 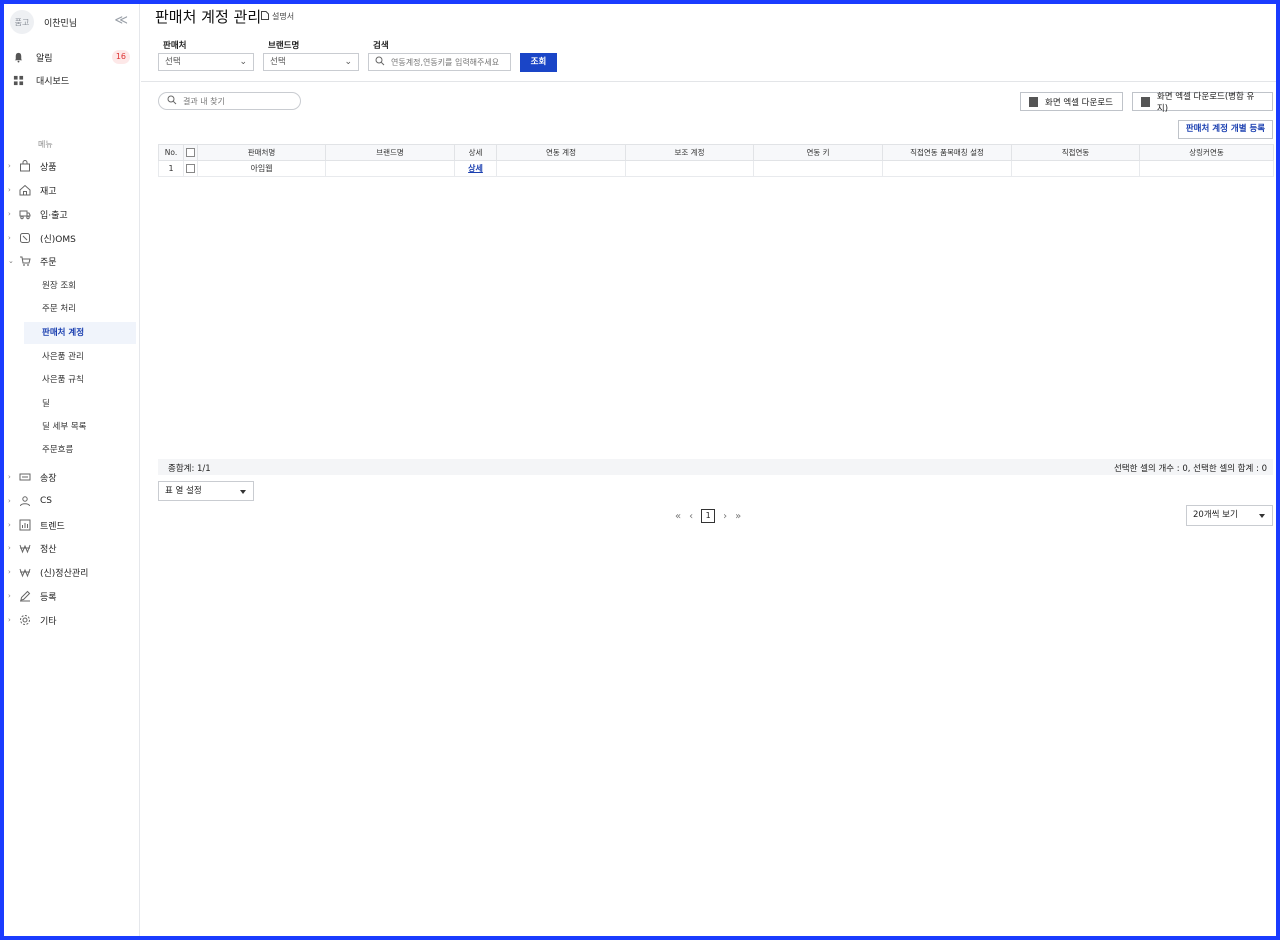 I want to click on seller-select-value: 선택, so click(x=173, y=62).